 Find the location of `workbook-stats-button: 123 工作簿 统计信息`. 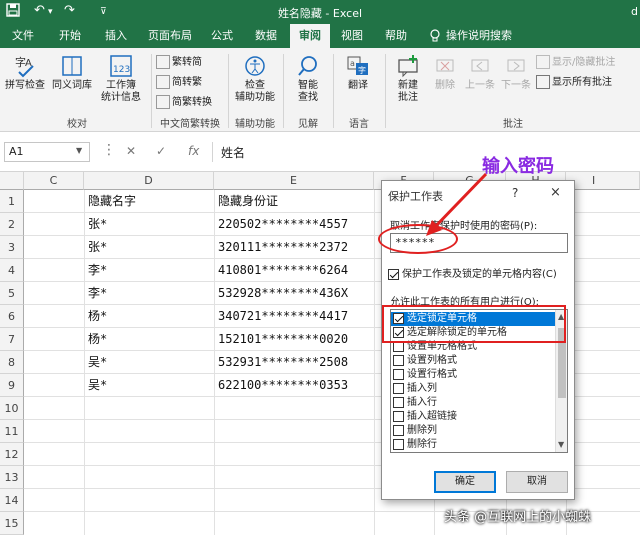

workbook-stats-button: 123 工作簿 统计信息 is located at coordinates (121, 79).